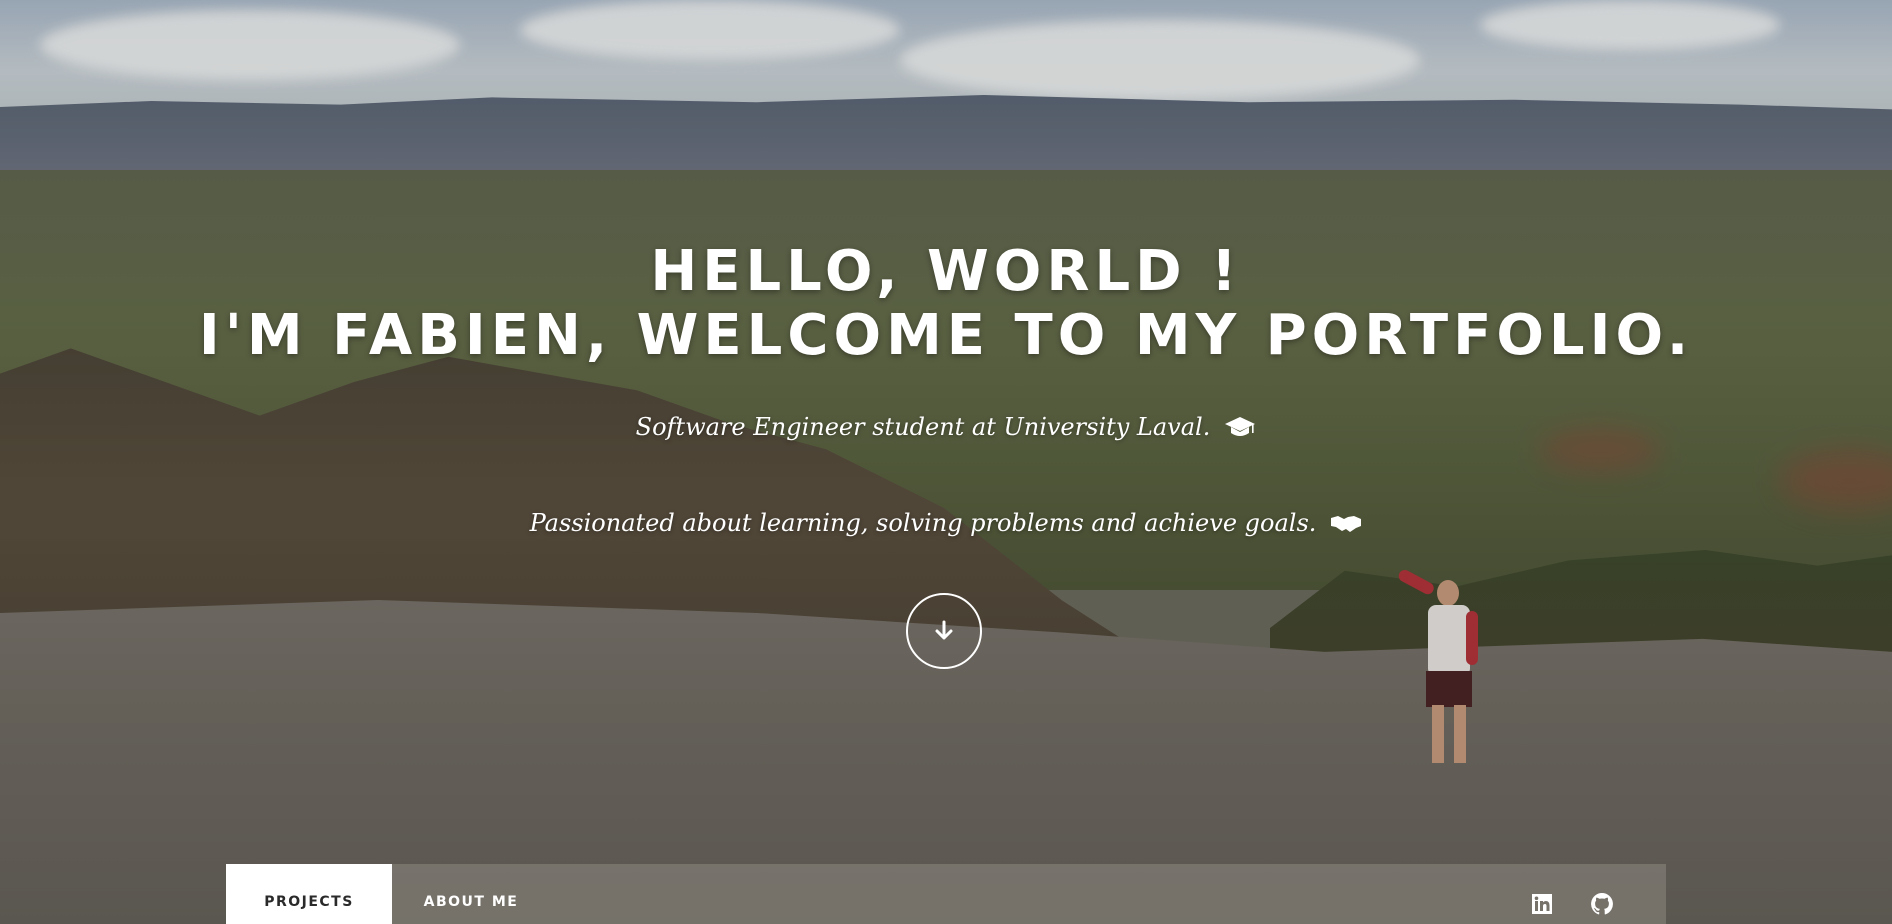 This screenshot has width=1892, height=924. I want to click on linkedin-icon, so click(1542, 904).